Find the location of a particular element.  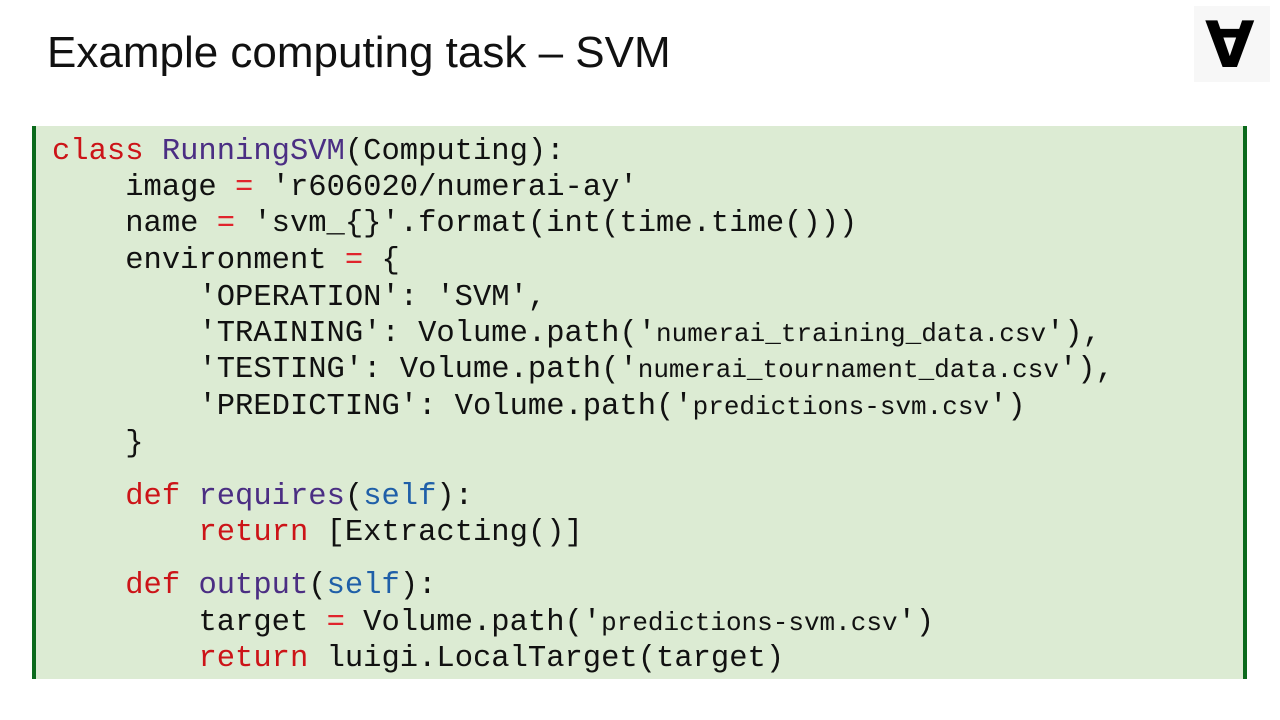

code-line-def-output: def output(self): is located at coordinates (281, 586).